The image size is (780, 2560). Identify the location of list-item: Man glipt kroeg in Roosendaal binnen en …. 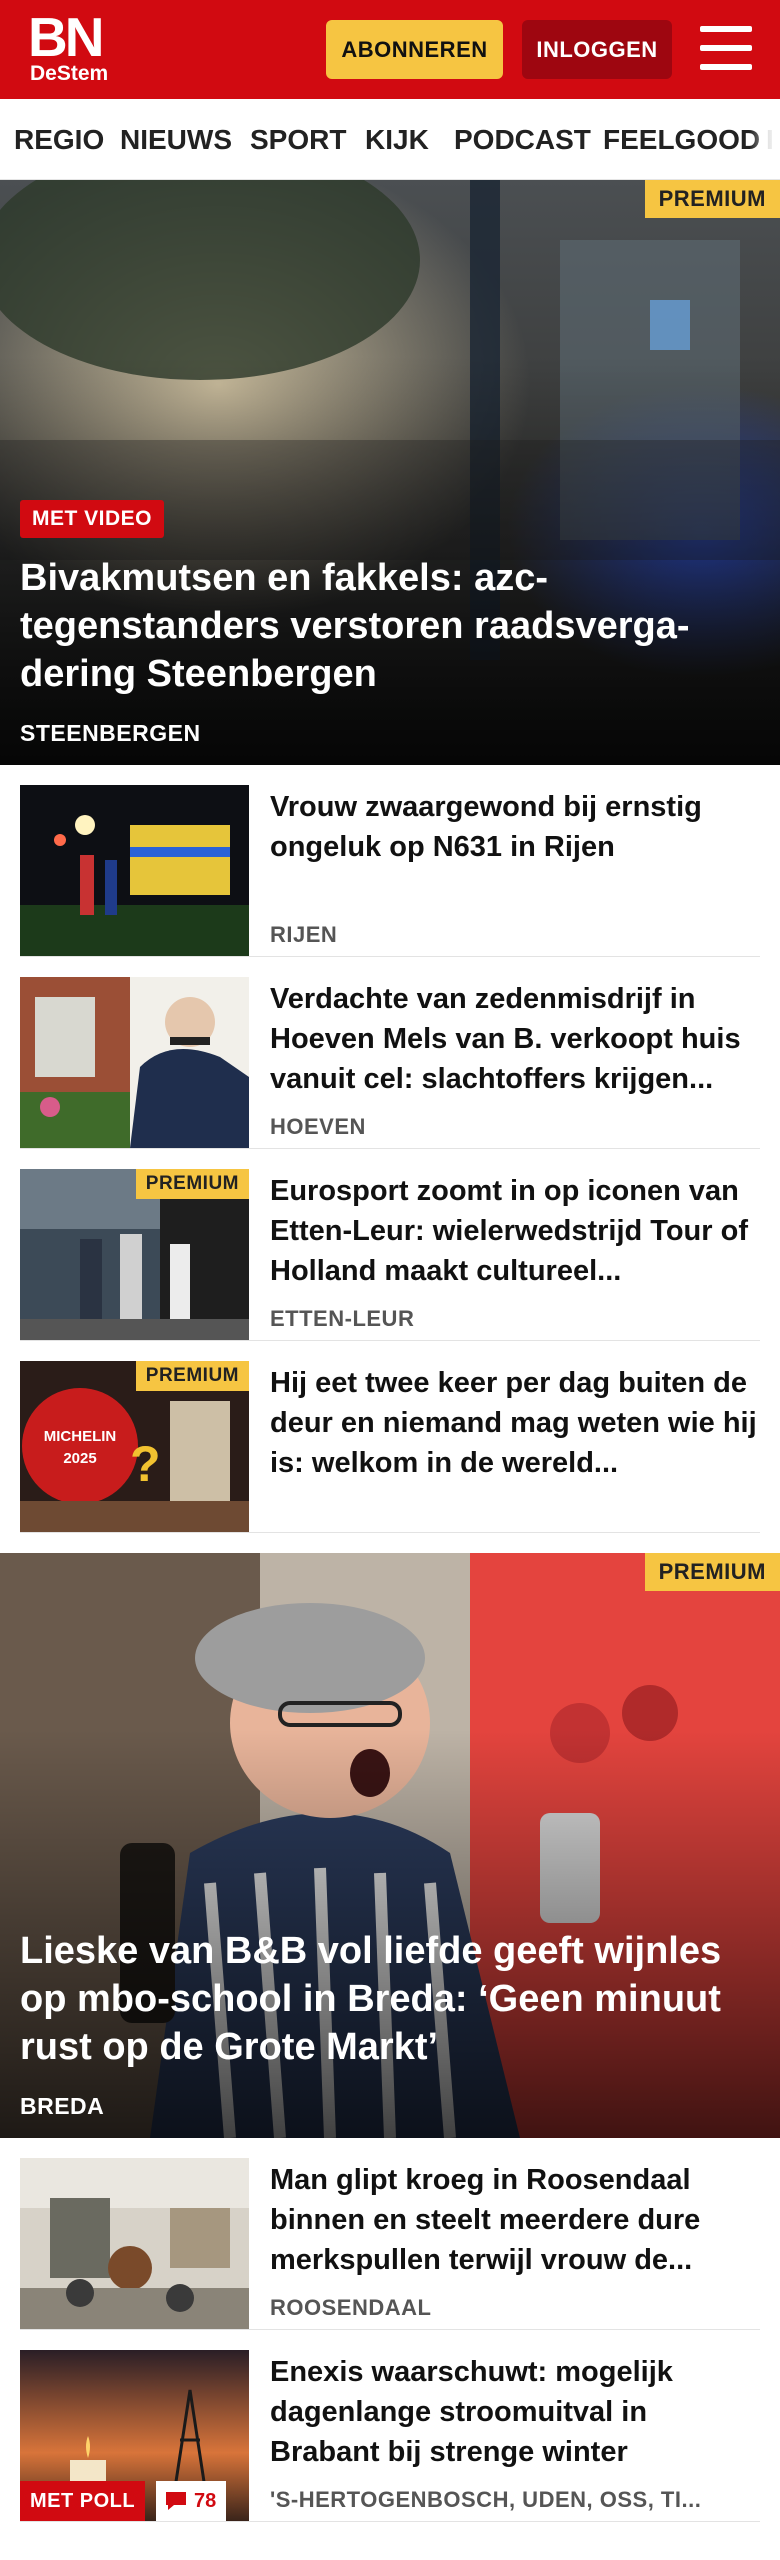
(390, 2244).